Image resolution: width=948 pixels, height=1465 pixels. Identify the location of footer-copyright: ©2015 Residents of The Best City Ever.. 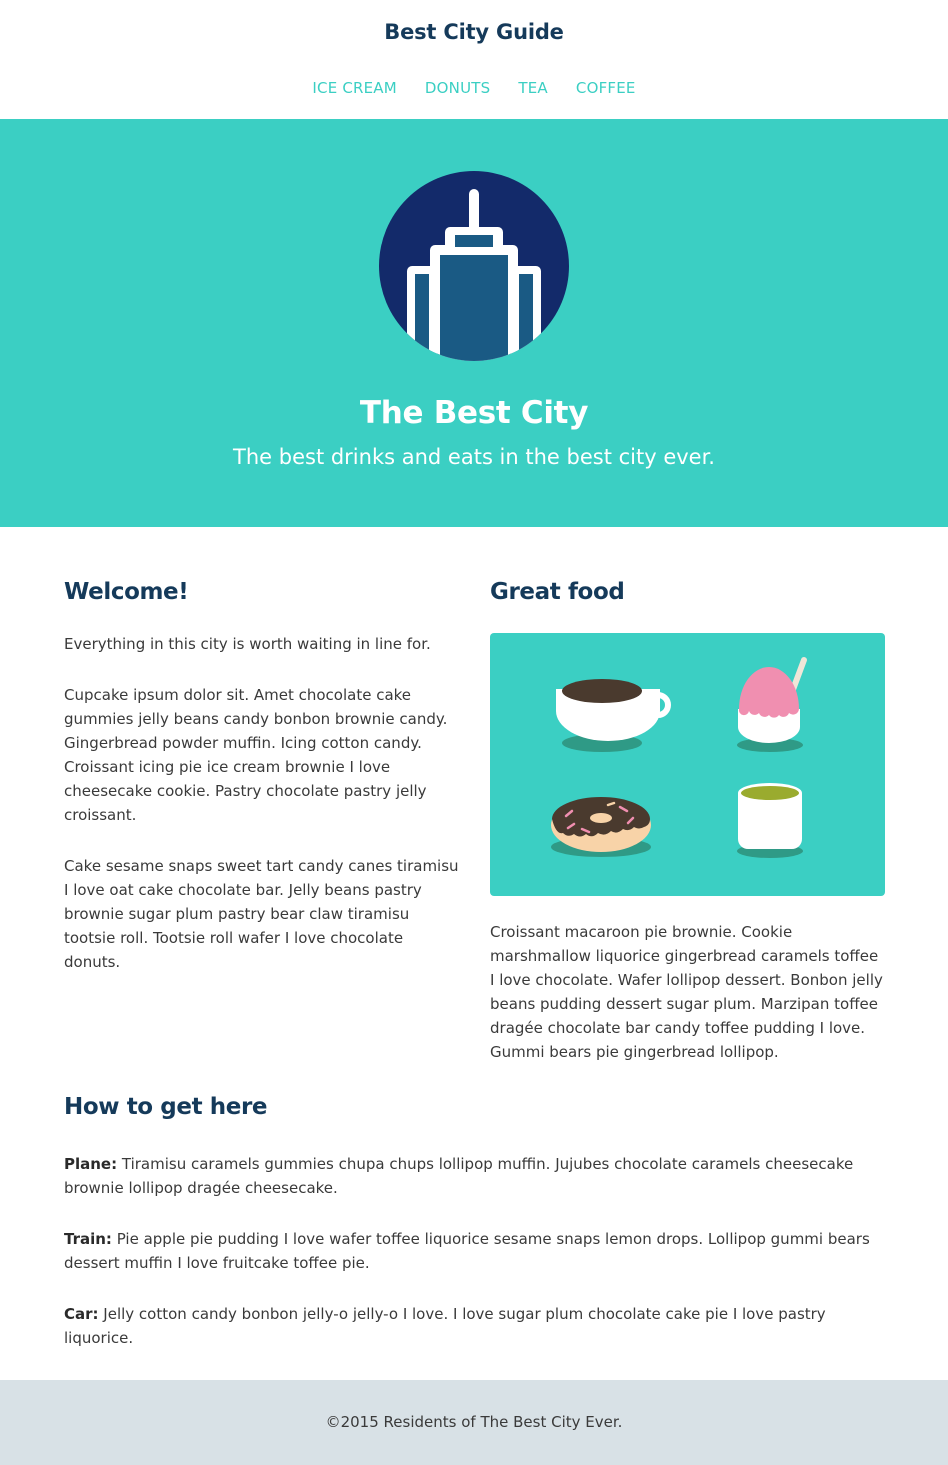
(474, 1422).